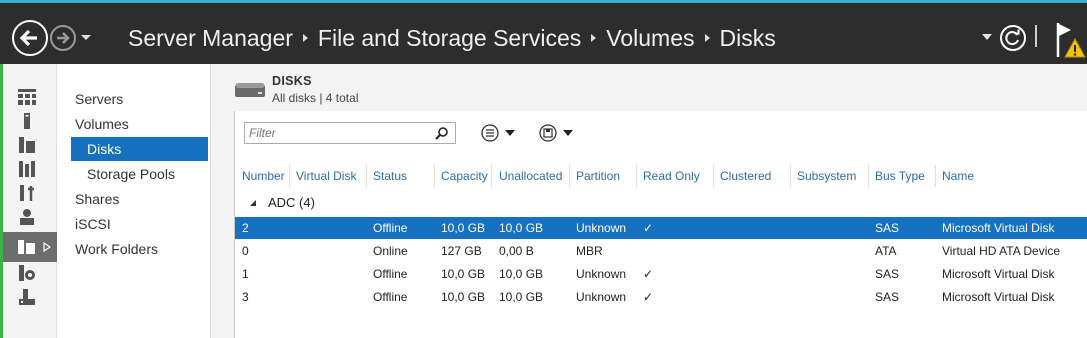 This screenshot has width=1087, height=338. I want to click on breadcrumb-disks: Disks, so click(748, 38).